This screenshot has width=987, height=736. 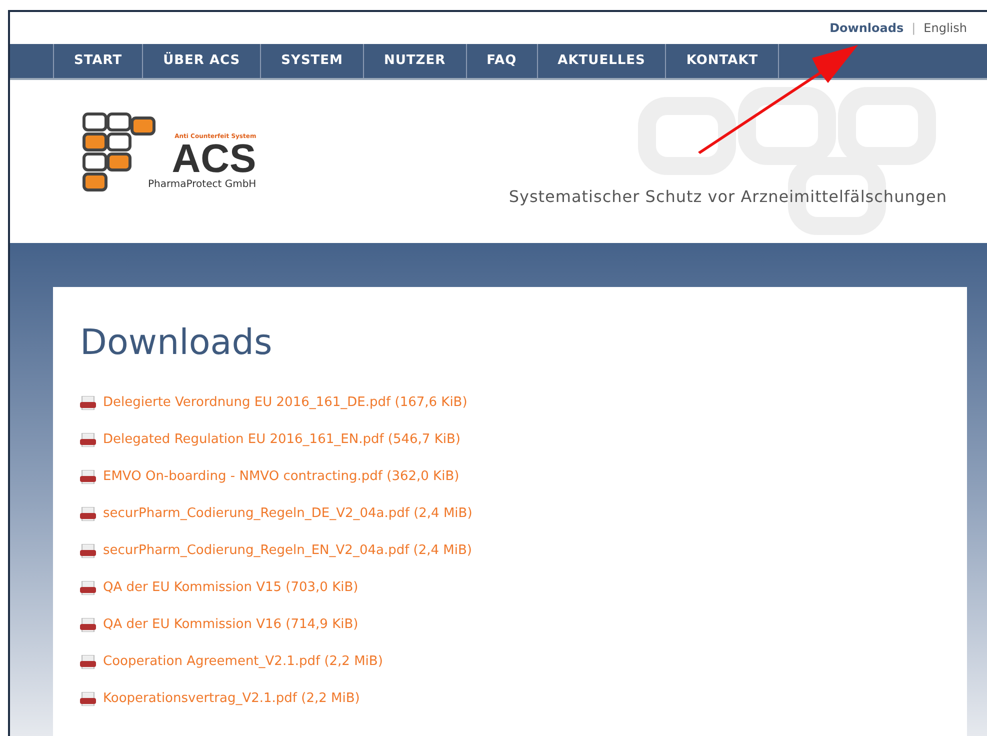 What do you see at coordinates (867, 28) in the screenshot?
I see `top-link: Downloads` at bounding box center [867, 28].